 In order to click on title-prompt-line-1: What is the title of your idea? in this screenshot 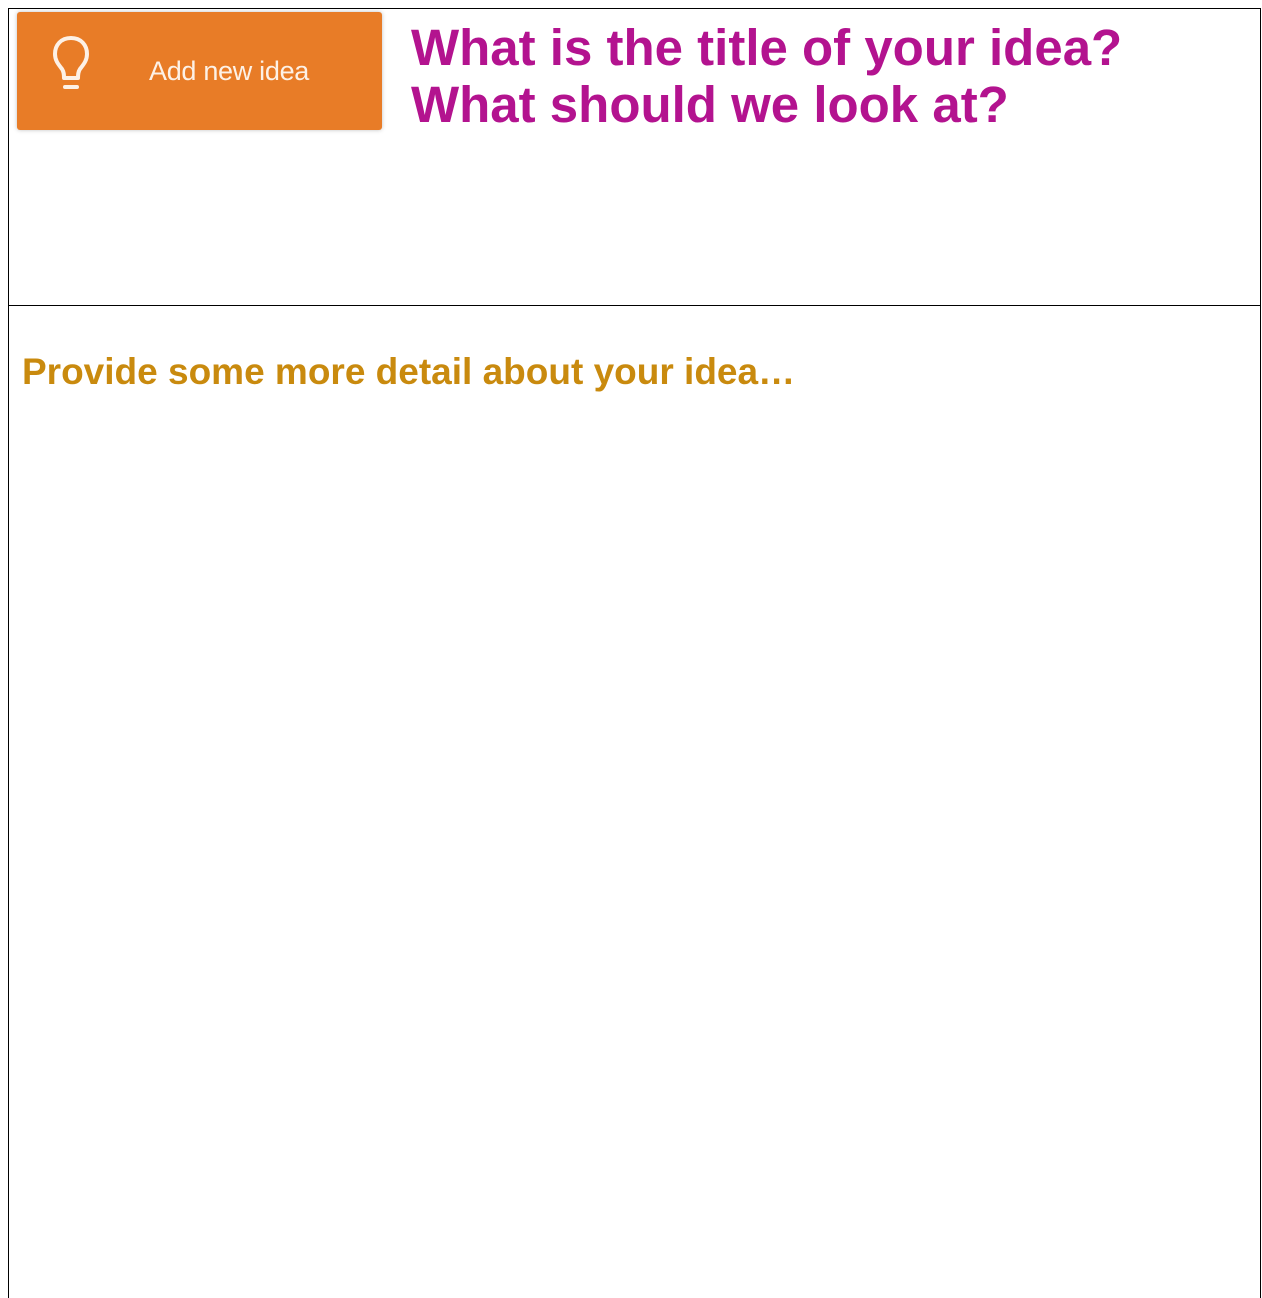, I will do `click(767, 47)`.